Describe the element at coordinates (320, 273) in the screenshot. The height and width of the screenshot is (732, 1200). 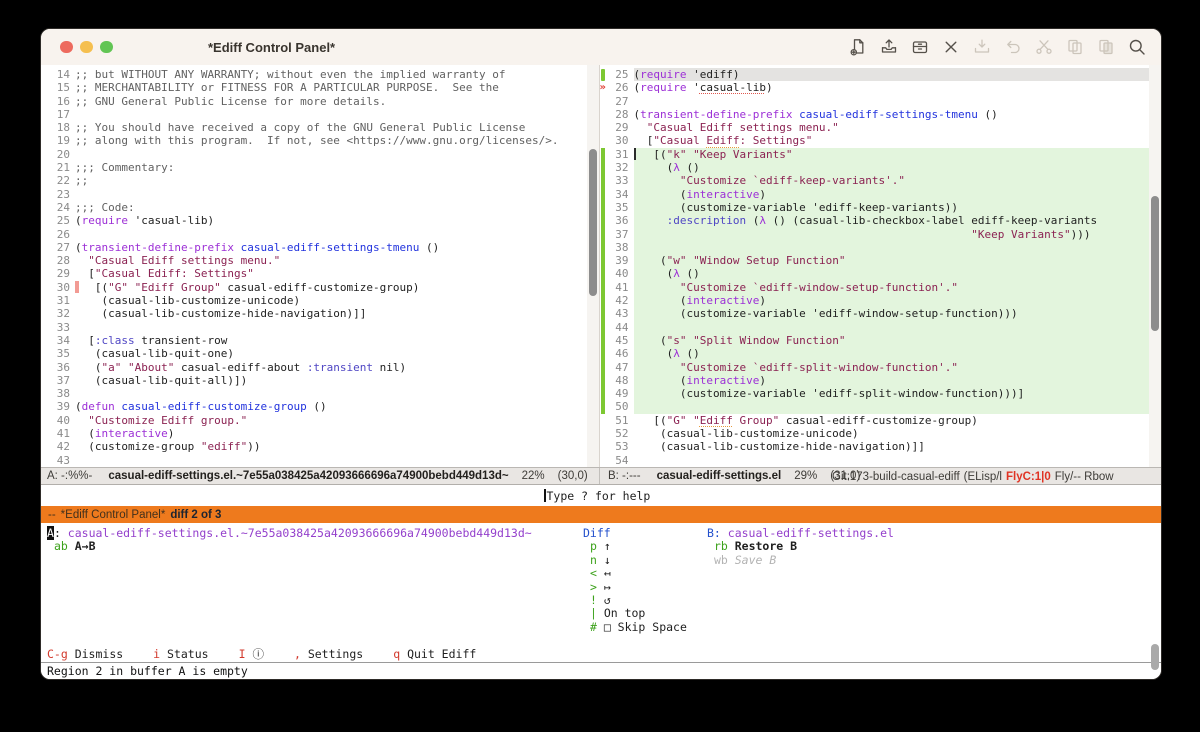
I see `code-line: 29 ["Casual Ediff: Settings"` at that location.